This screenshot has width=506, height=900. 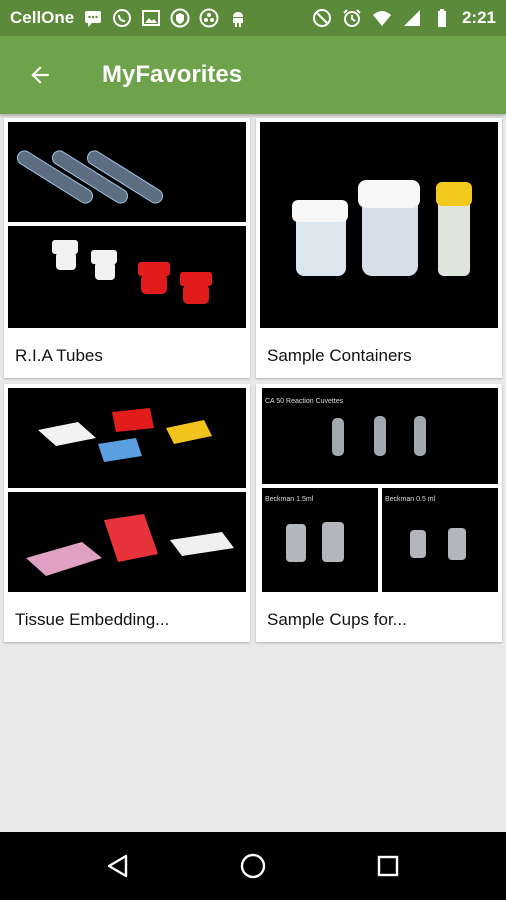 I want to click on cuvettes-label: CA 50 Reaction Cuvettes, so click(x=304, y=401).